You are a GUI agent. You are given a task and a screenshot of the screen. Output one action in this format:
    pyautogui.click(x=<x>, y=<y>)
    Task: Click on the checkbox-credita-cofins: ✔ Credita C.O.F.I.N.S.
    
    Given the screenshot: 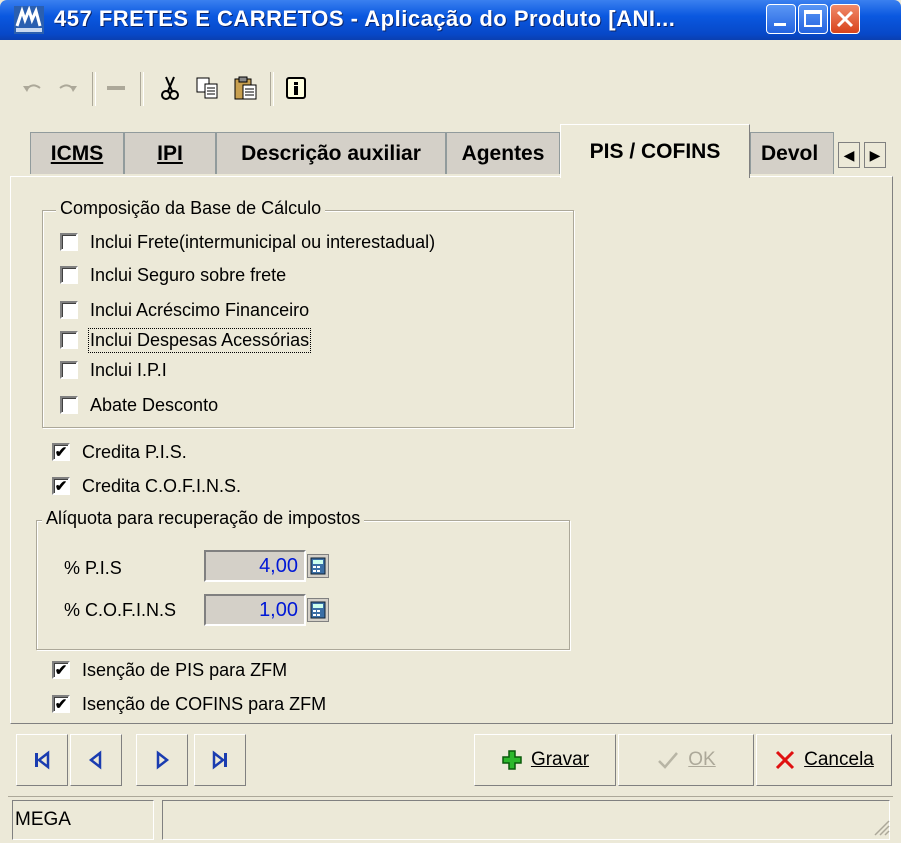 What is the action you would take?
    pyautogui.click(x=146, y=486)
    